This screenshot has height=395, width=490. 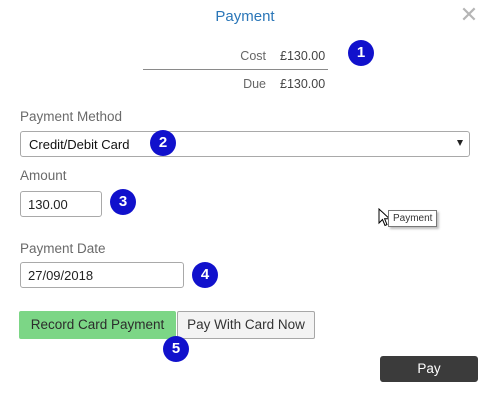 I want to click on amount-label: Amount, so click(x=43, y=175).